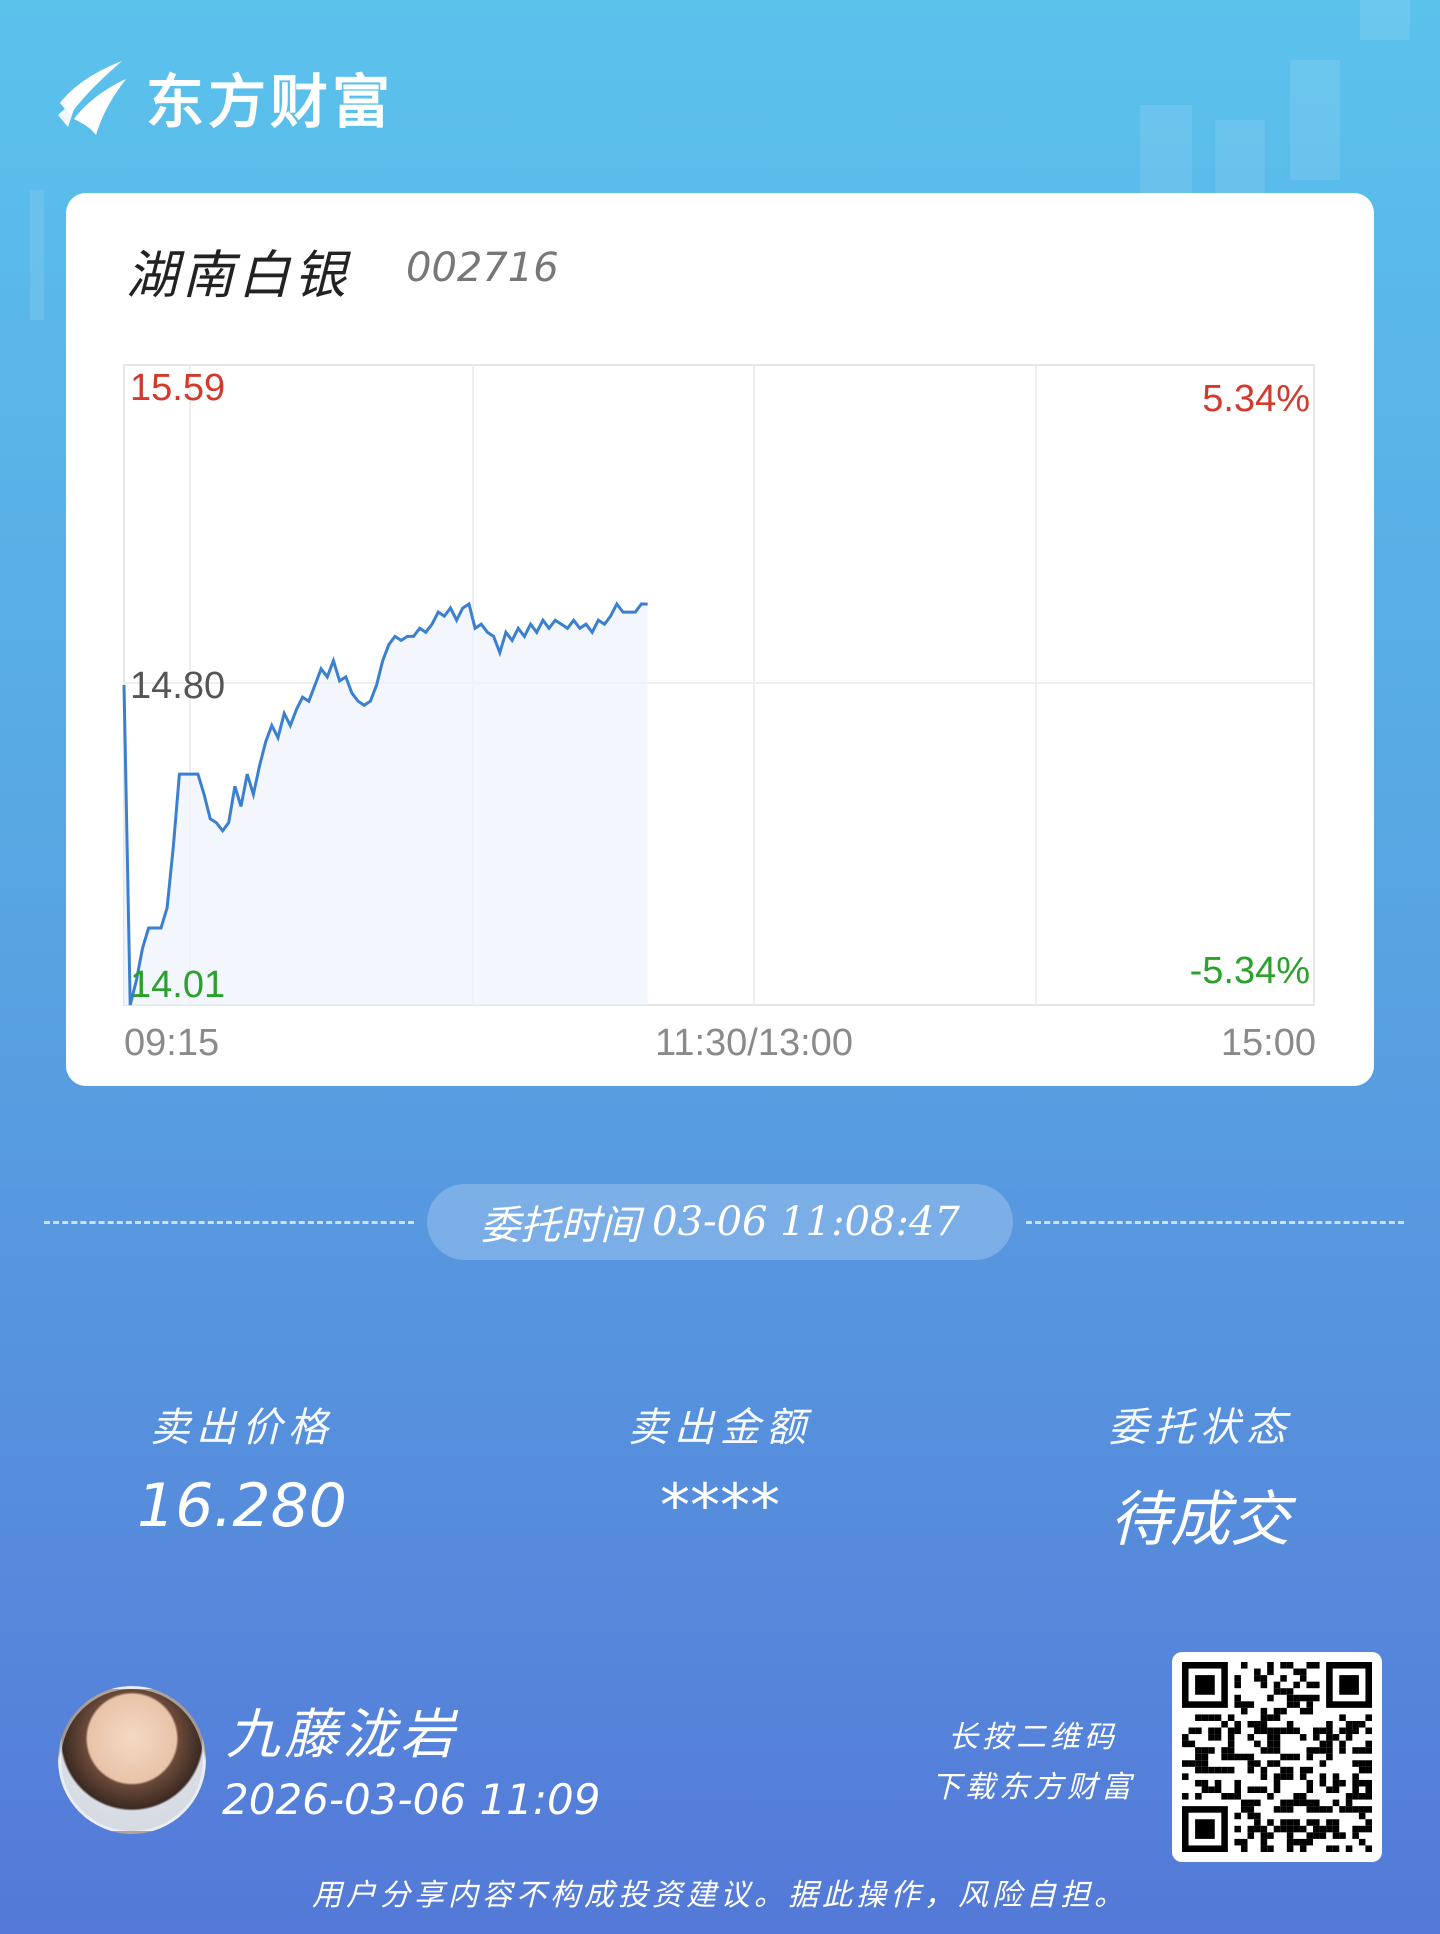  What do you see at coordinates (242, 1468) in the screenshot?
I see `stat-sell-price: 卖出价格 16.280` at bounding box center [242, 1468].